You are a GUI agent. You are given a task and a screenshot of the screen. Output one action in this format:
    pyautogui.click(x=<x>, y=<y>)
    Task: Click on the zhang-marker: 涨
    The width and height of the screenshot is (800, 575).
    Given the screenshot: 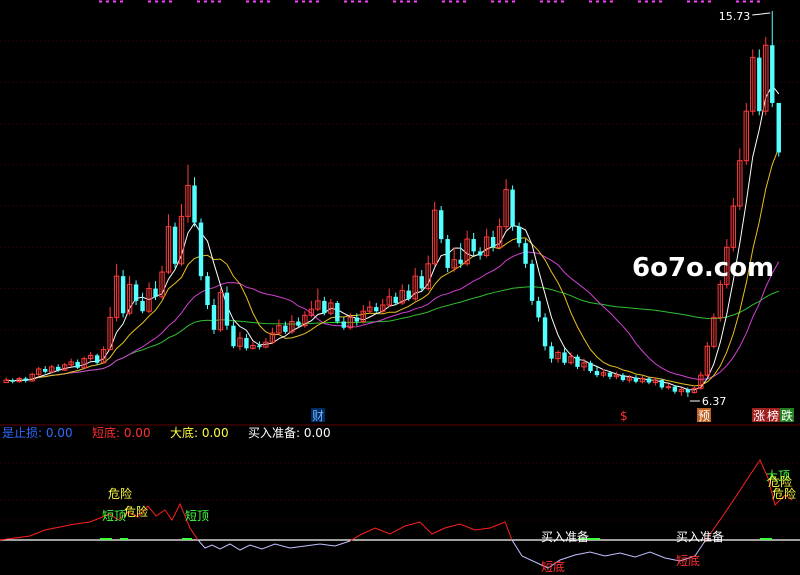 What is the action you would take?
    pyautogui.click(x=759, y=415)
    